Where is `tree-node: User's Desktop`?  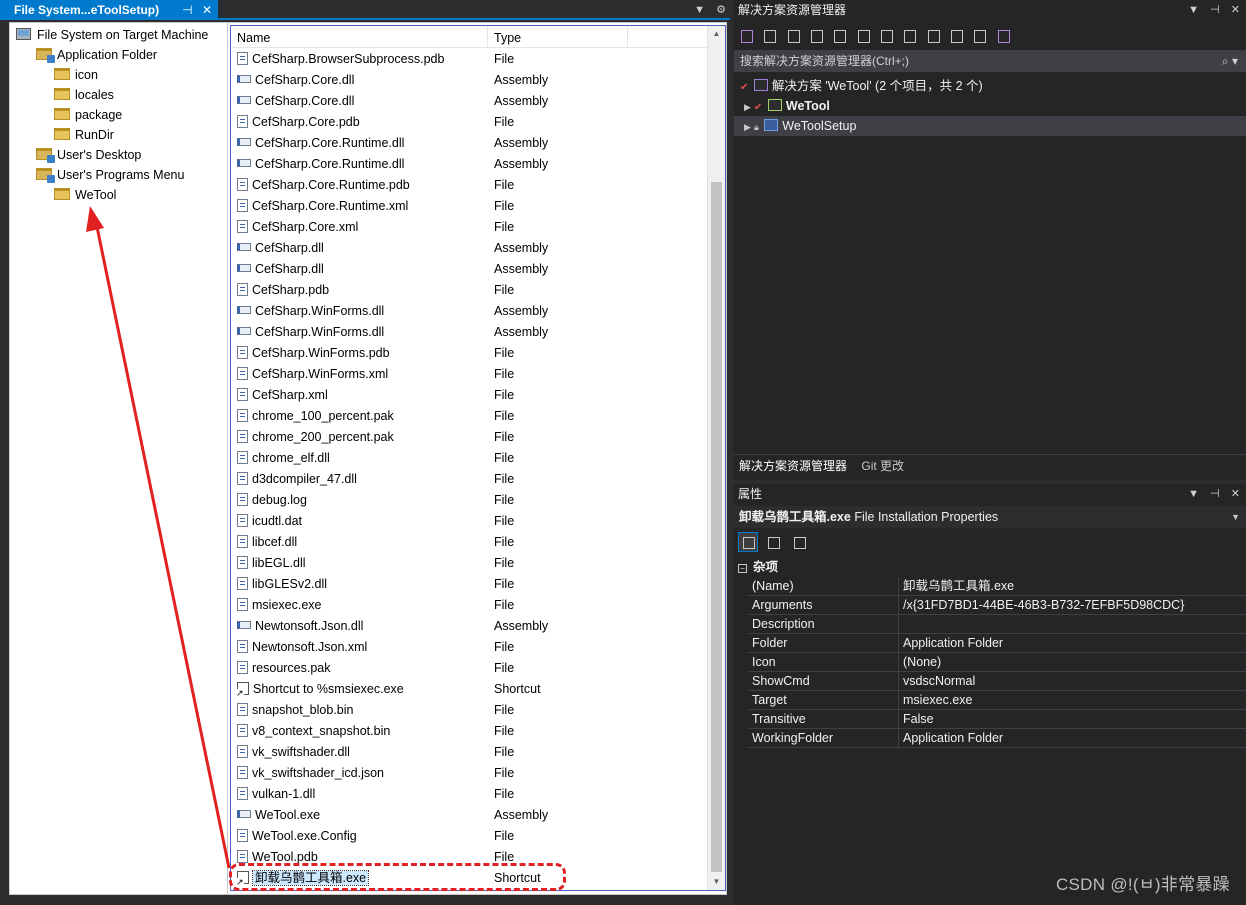 tree-node: User's Desktop is located at coordinates (88, 155).